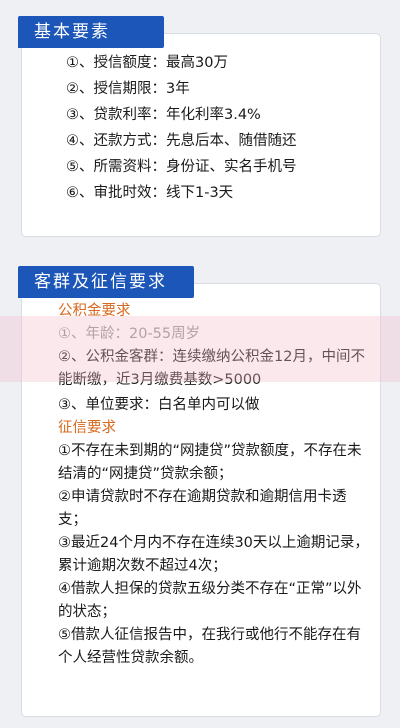  I want to click on item-value: 最高30万, so click(197, 63).